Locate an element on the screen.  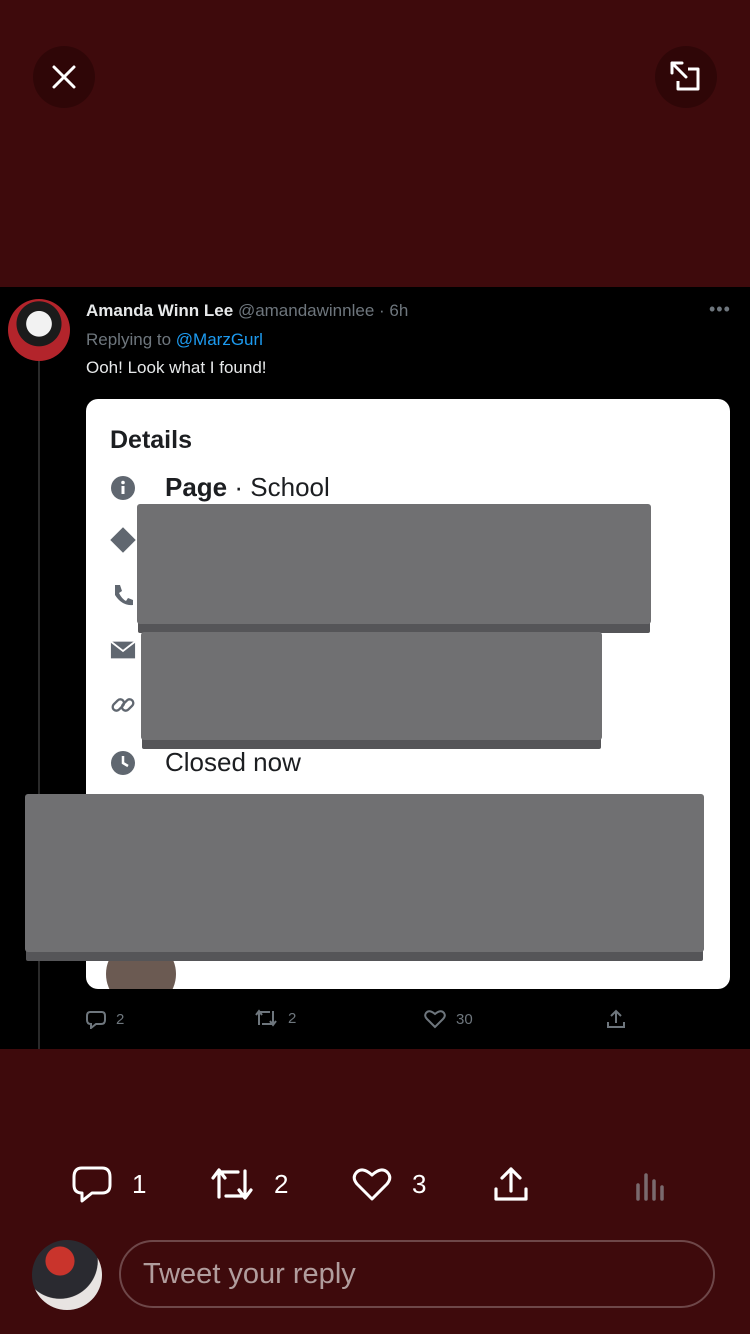
analytics-button is located at coordinates (651, 1184).